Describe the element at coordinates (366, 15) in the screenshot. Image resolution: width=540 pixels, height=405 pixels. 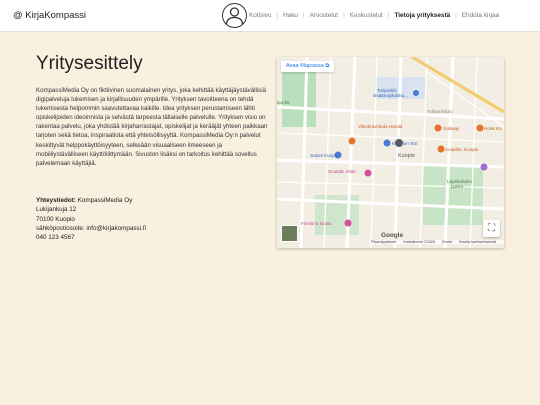
I see `nav-keskustelut: Keskustelut` at that location.